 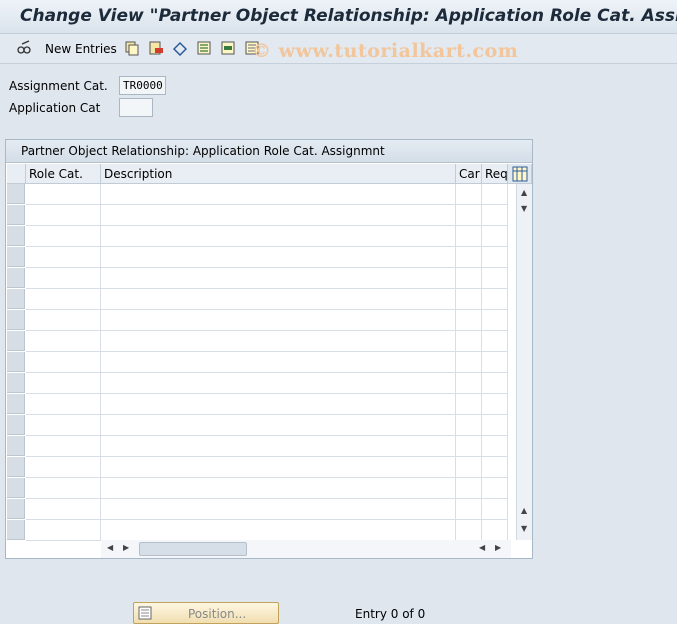 I want to click on scroll-right-icon: ▶, so click(x=126, y=547).